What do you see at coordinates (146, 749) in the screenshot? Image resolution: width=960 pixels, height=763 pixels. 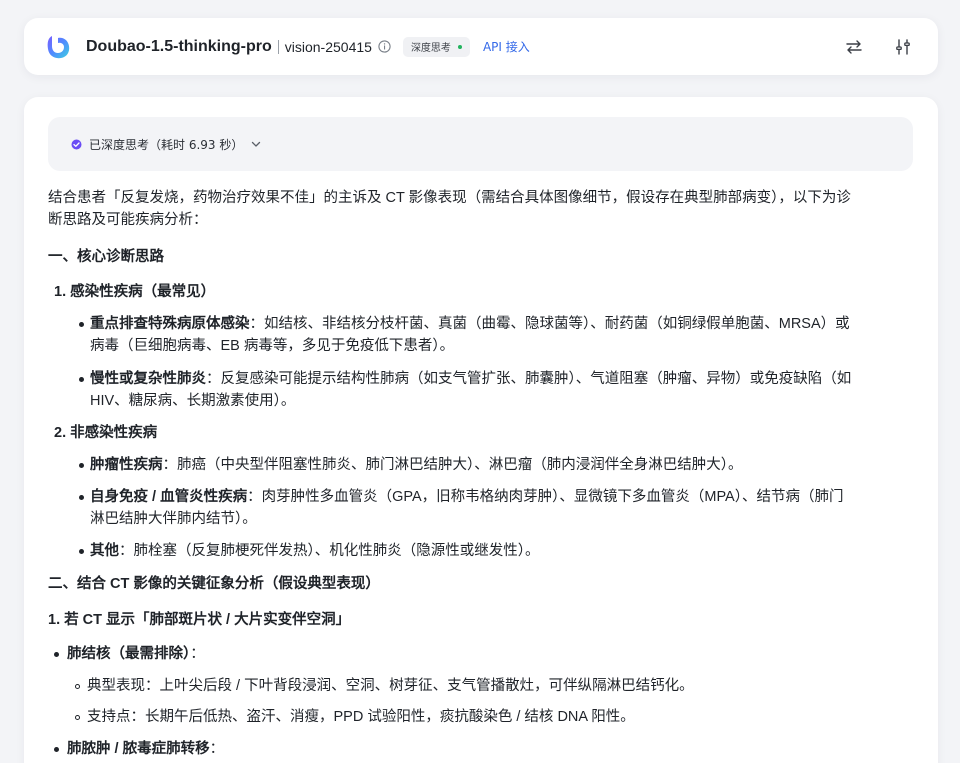 I see `s2-abscess-heading: 肺脓肿 / 脓毒症肺转移：` at bounding box center [146, 749].